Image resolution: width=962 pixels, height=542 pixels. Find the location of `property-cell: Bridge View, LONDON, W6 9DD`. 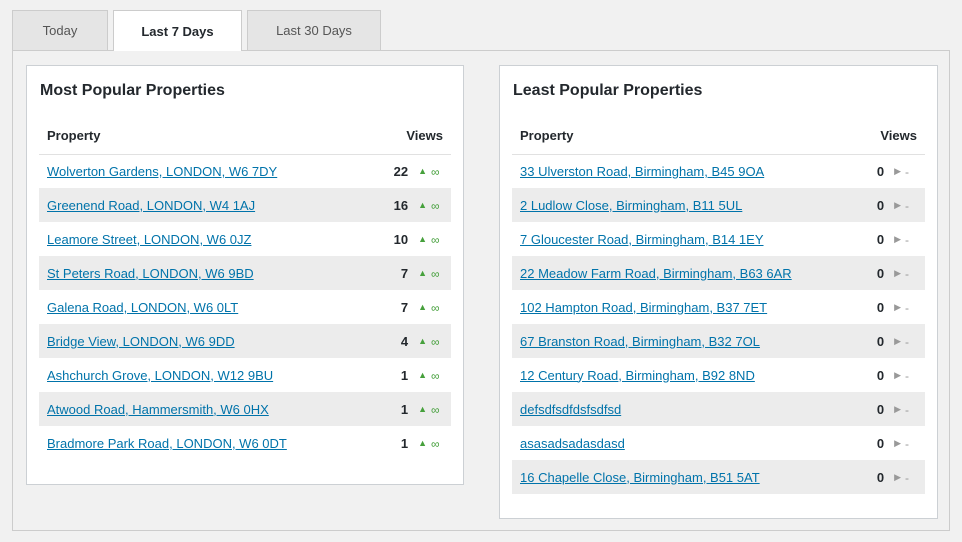

property-cell: Bridge View, LONDON, W6 9DD is located at coordinates (200, 341).